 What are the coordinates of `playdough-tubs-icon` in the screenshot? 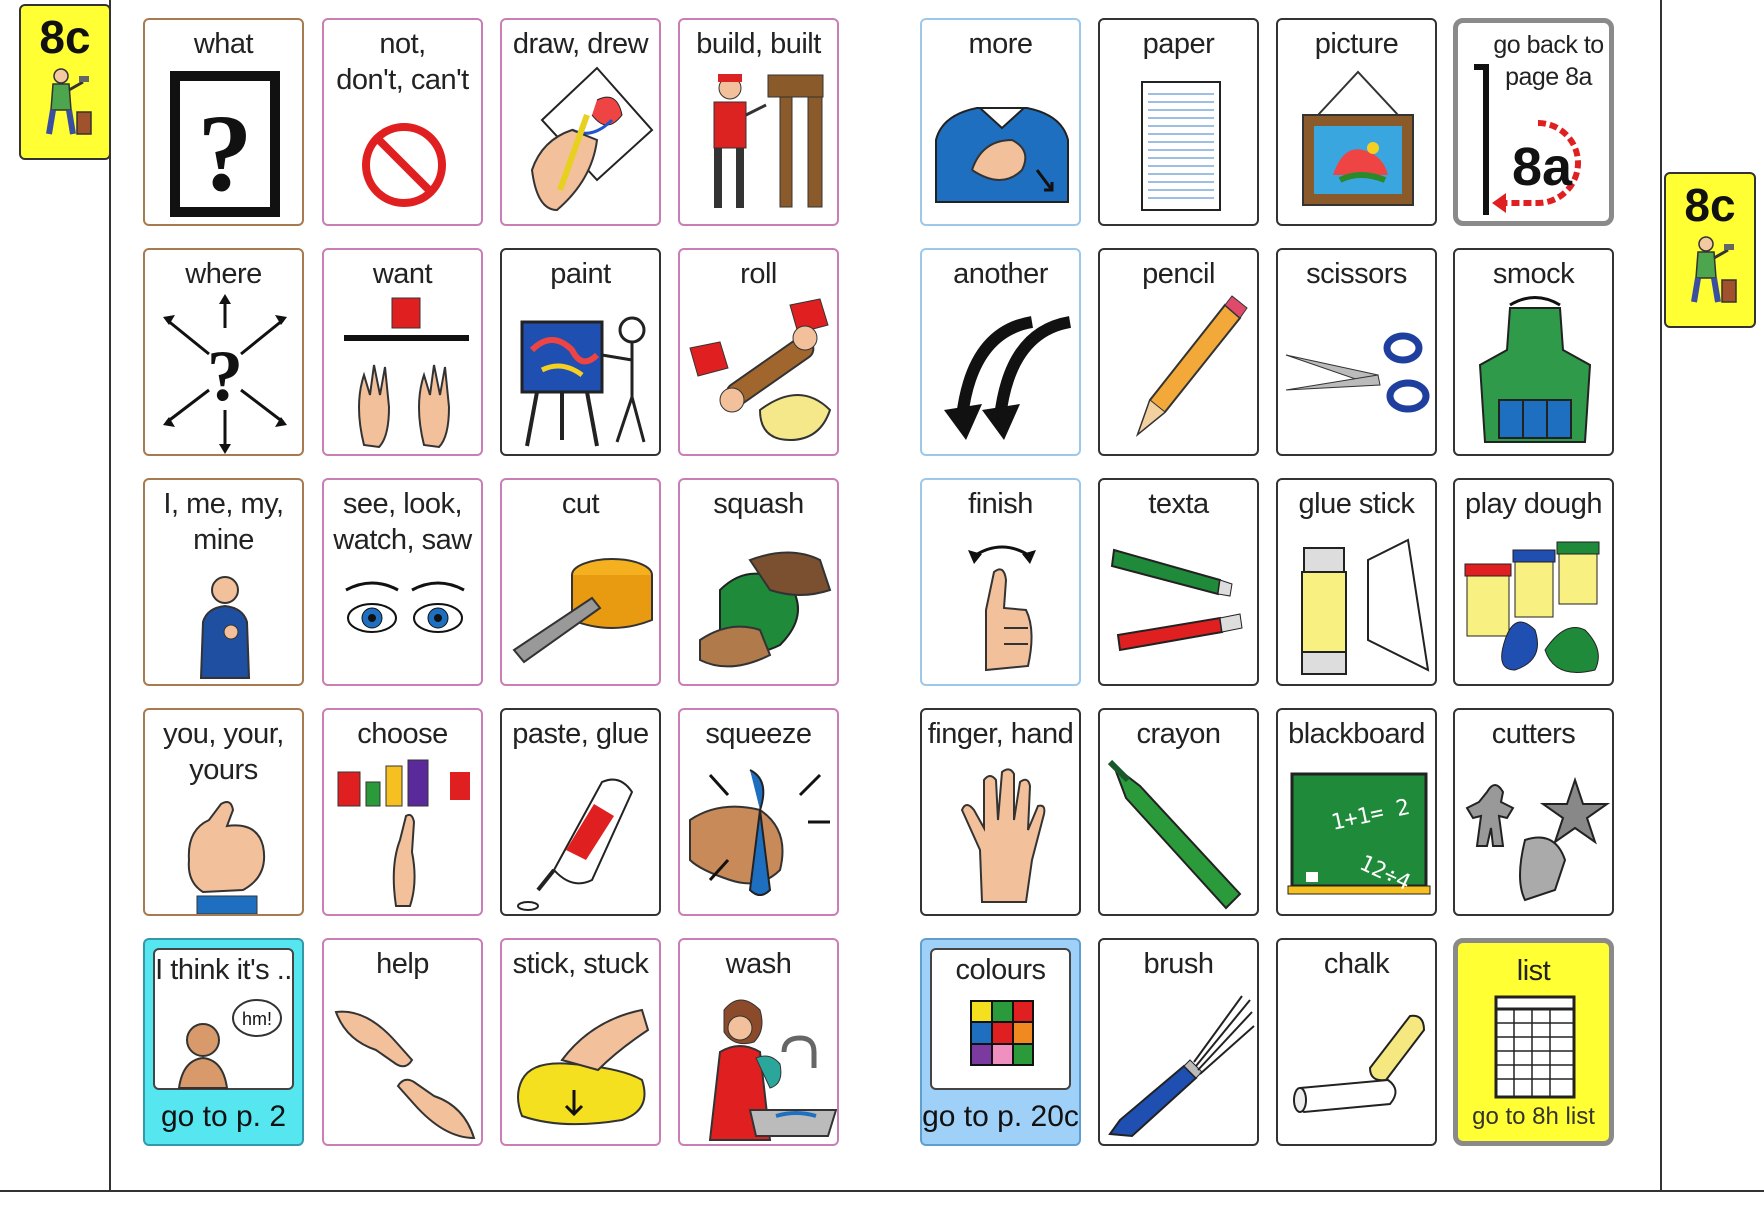 It's located at (1532, 607).